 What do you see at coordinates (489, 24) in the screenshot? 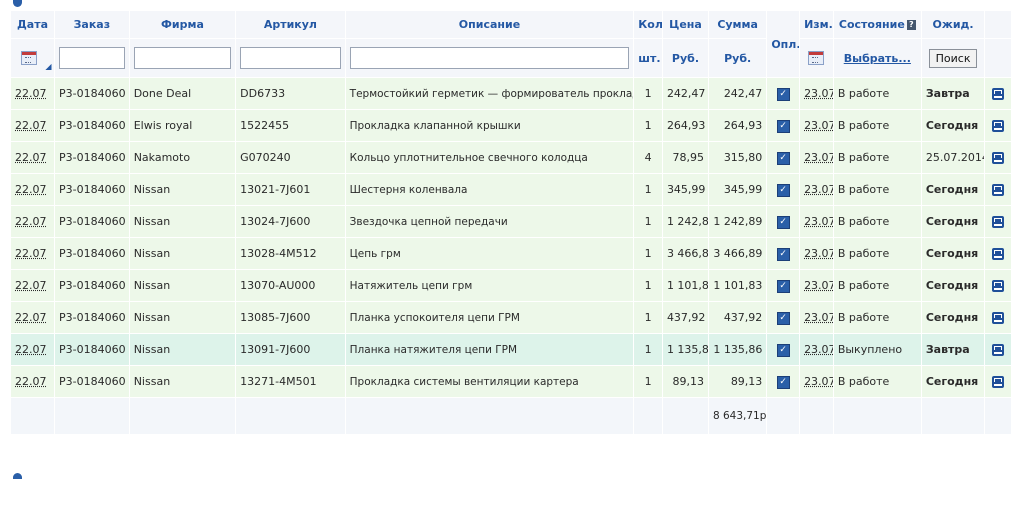
I see `col-description-header: Описание` at bounding box center [489, 24].